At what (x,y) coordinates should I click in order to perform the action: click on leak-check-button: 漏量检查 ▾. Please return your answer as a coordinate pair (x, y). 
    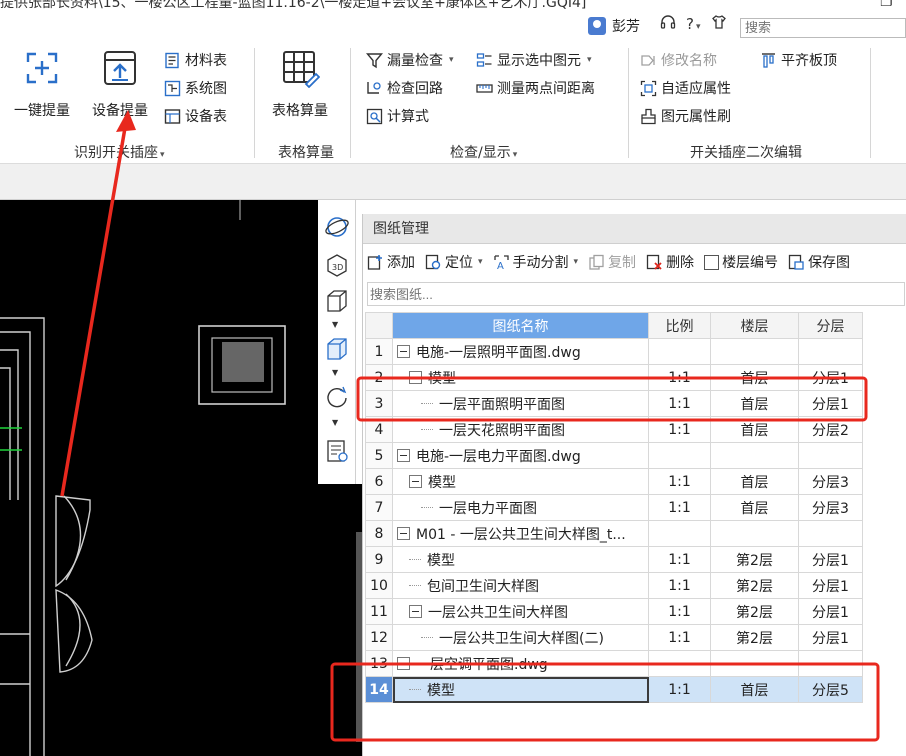
    Looking at the image, I should click on (410, 60).